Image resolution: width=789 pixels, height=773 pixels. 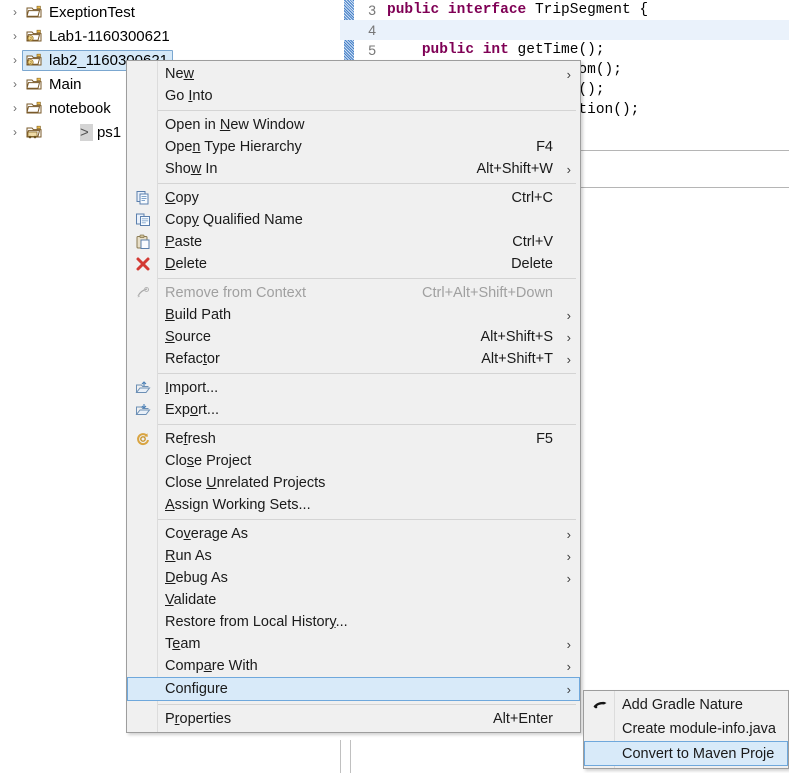 I want to click on tree-item-exeptiontest: › ExeptionTest, so click(x=170, y=12).